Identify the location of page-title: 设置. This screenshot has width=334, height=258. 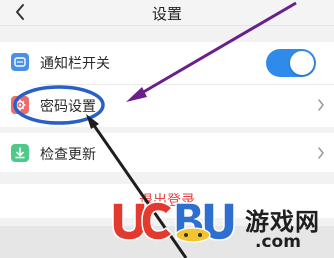
(166, 14).